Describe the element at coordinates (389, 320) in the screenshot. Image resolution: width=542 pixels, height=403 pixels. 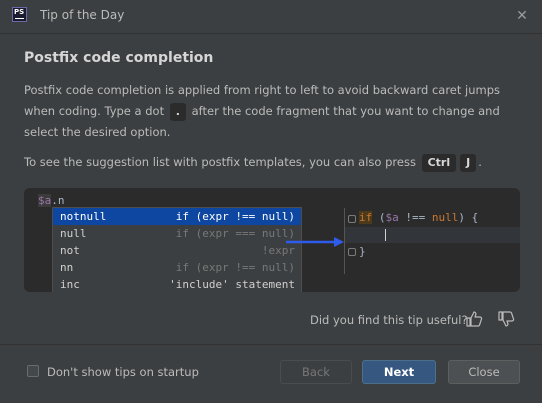
I see `feedback-question: Did you find this tip useful?` at that location.